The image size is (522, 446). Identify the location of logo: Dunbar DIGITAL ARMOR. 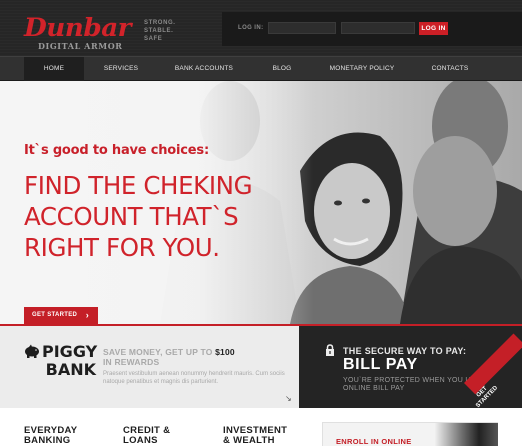
(80, 33).